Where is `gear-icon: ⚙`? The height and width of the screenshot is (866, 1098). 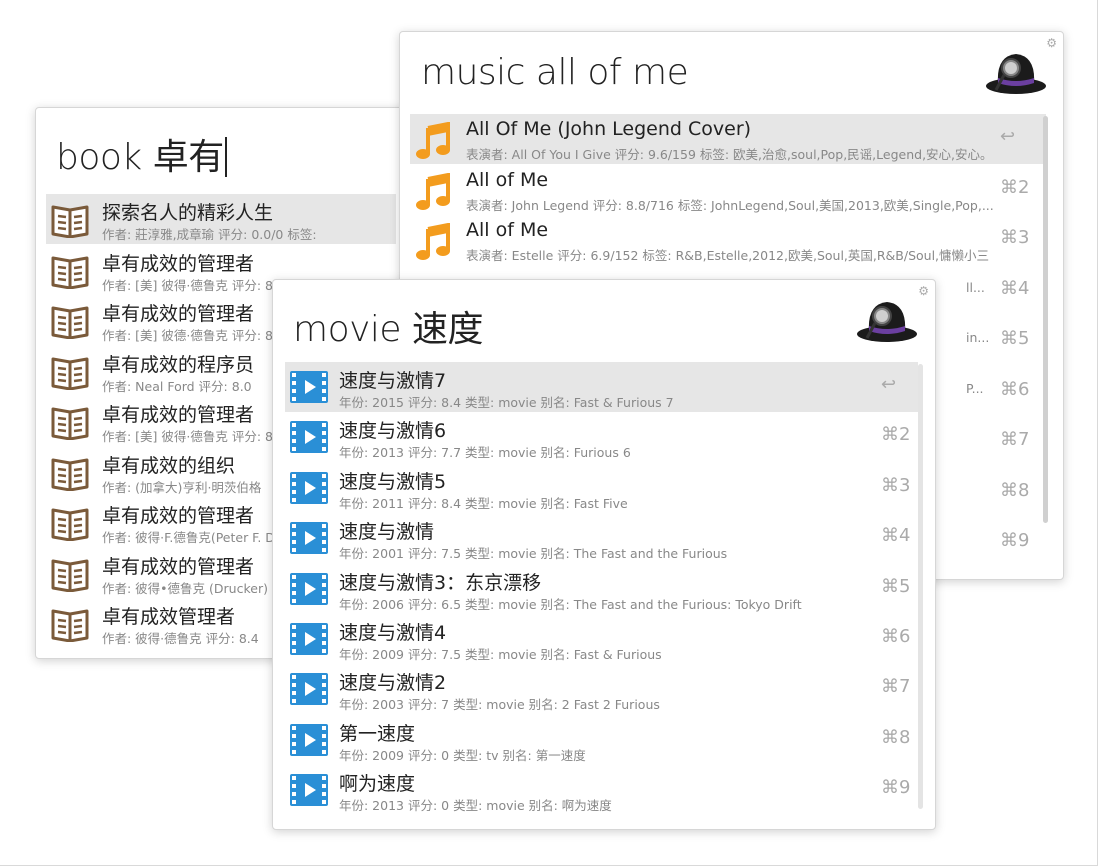
gear-icon: ⚙ is located at coordinates (923, 291).